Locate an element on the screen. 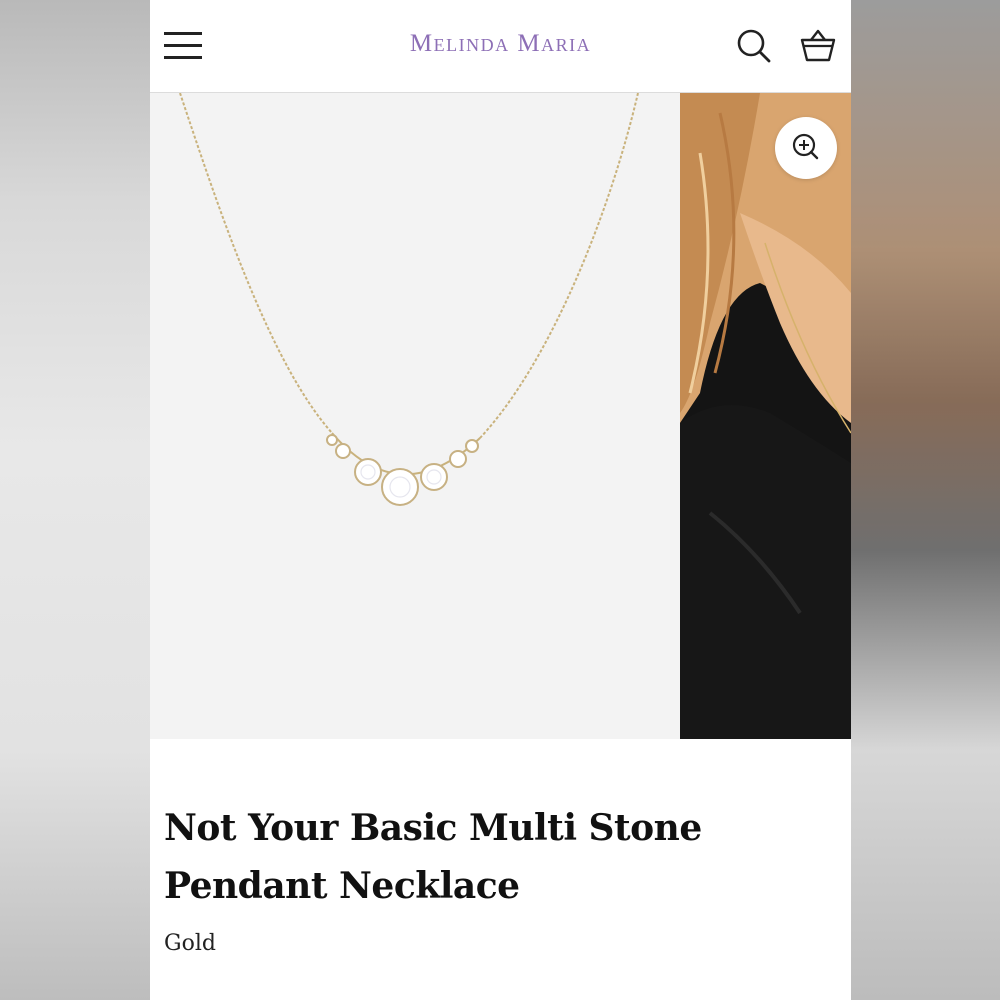  search-icon is located at coordinates (754, 46).